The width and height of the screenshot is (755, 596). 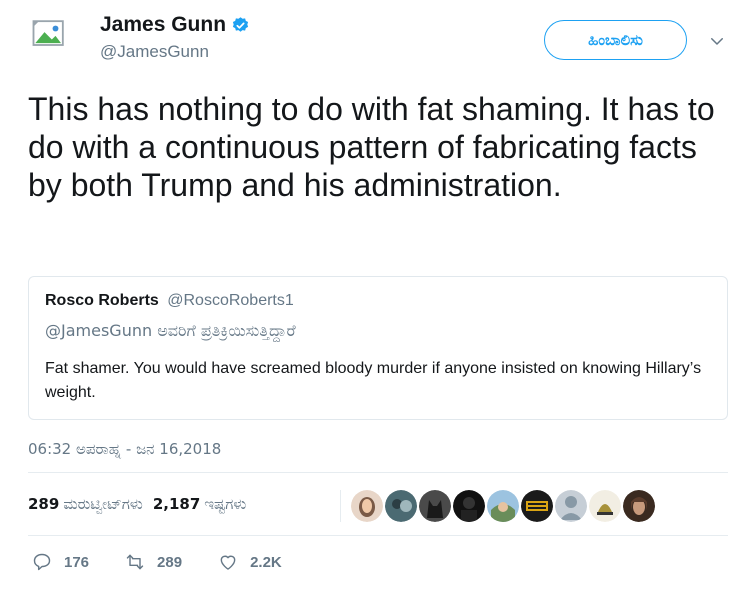 What do you see at coordinates (717, 41) in the screenshot?
I see `chevron-down-icon` at bounding box center [717, 41].